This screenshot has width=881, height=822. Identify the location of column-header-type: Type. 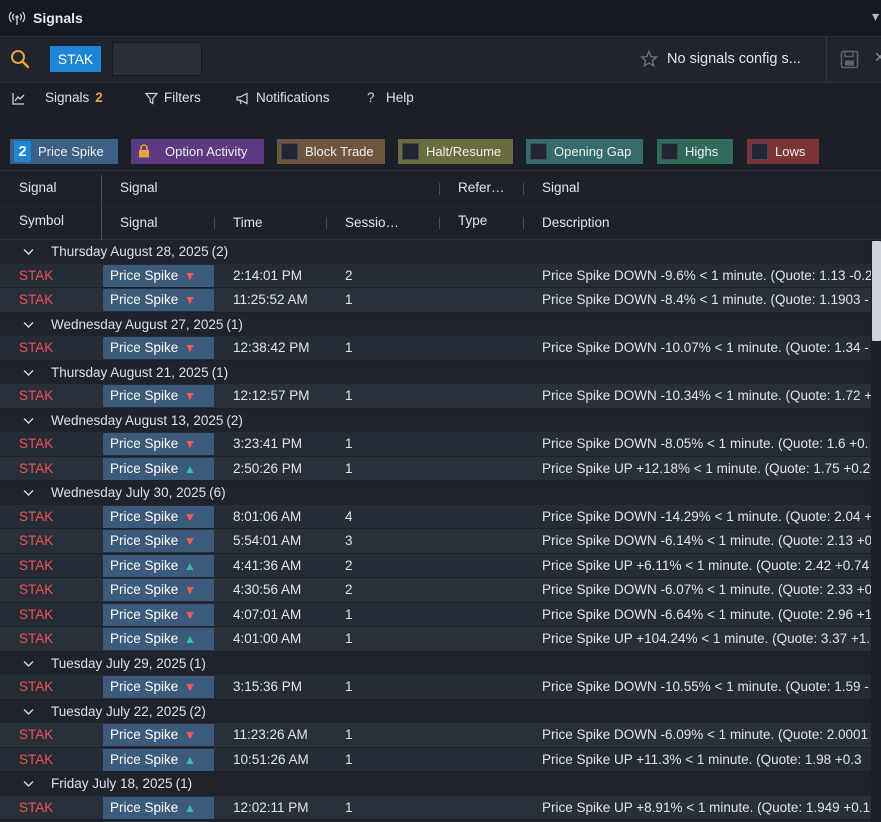
(472, 220).